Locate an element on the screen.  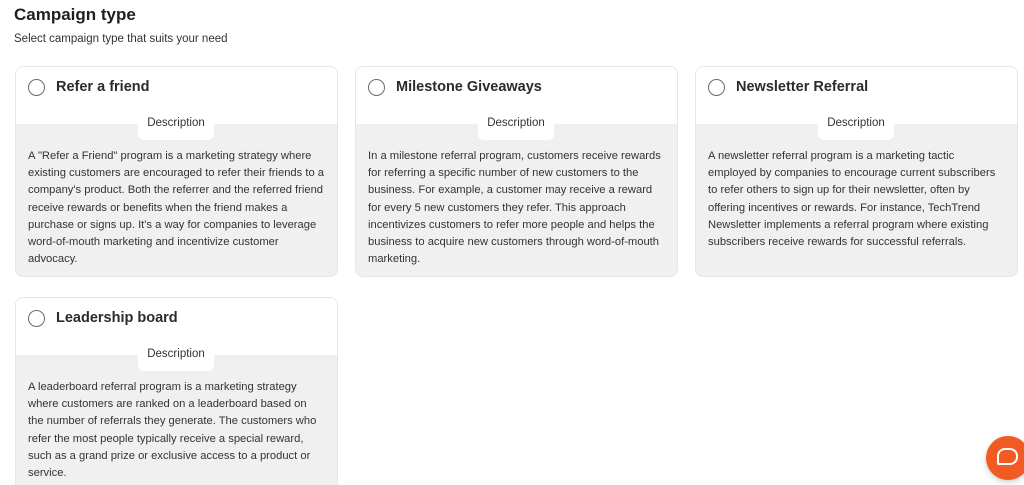
page-title: Campaign type is located at coordinates (75, 14).